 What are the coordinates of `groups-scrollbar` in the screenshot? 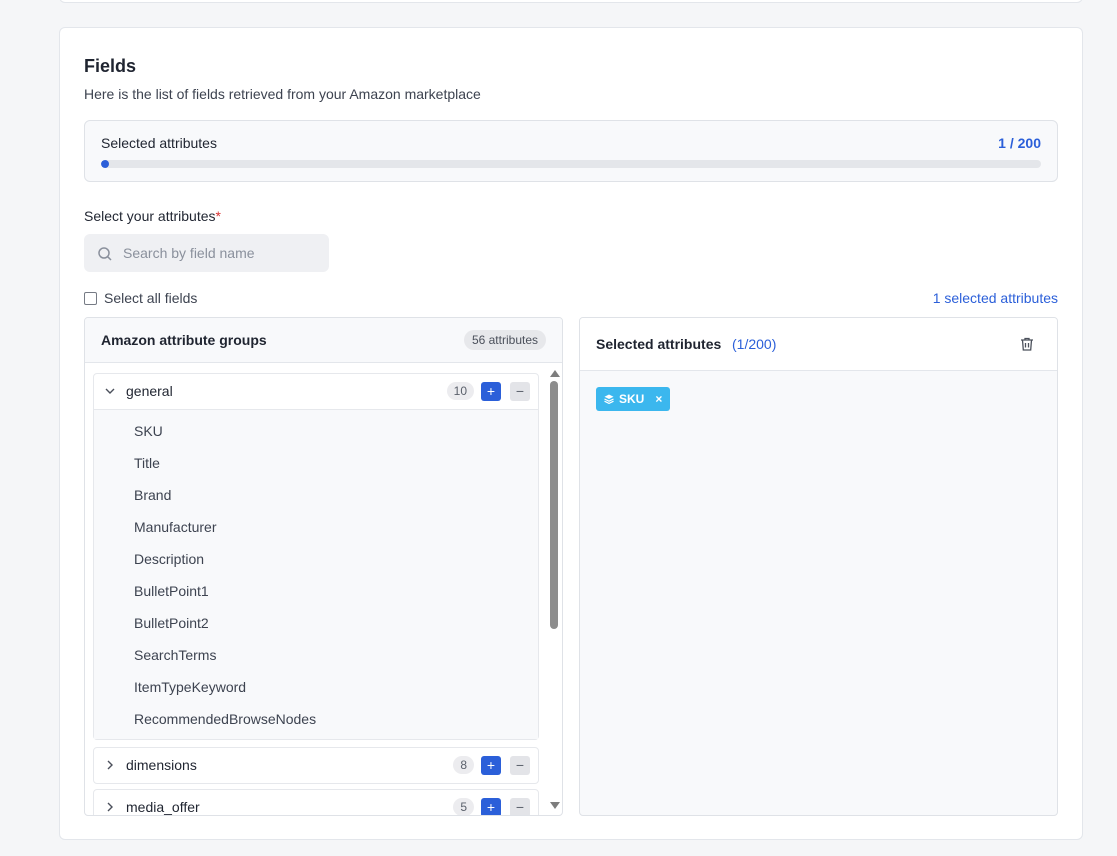 It's located at (554, 589).